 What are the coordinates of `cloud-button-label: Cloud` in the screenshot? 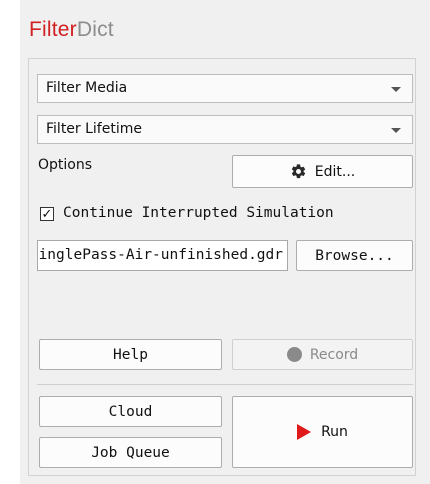 It's located at (130, 411).